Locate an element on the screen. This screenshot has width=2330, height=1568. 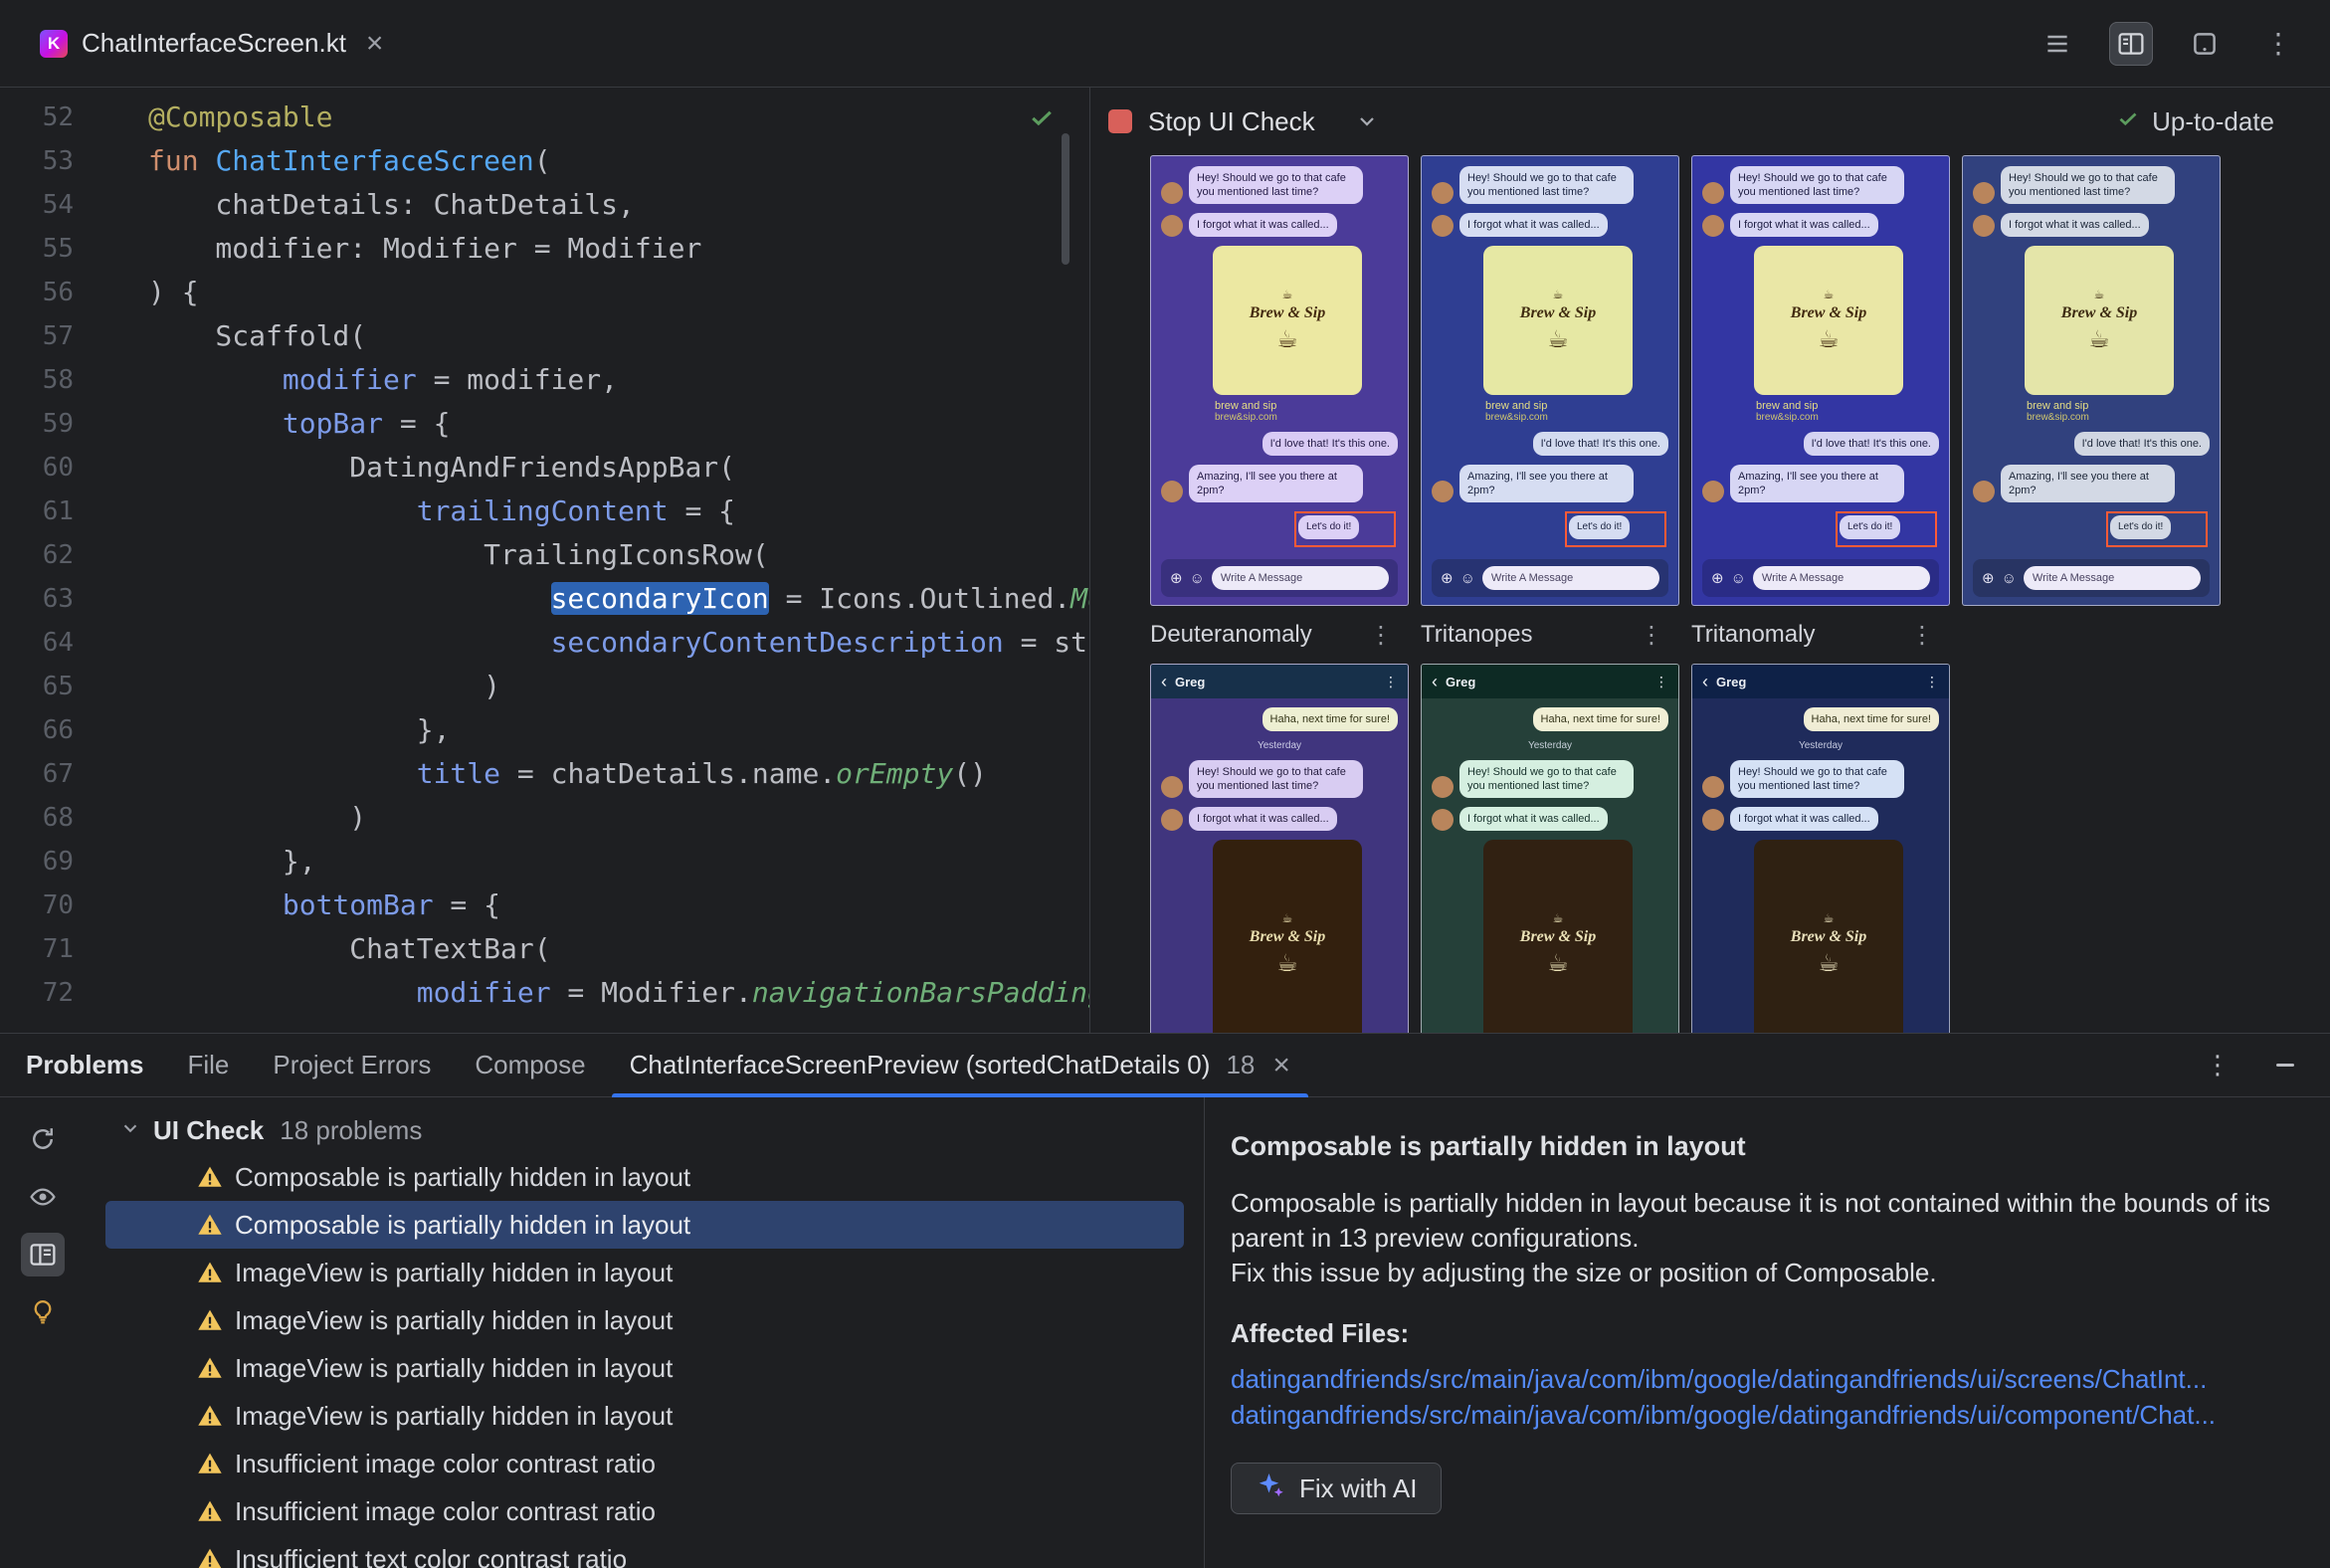
code-line: DatingAndFriendsAppBar( is located at coordinates (618, 468).